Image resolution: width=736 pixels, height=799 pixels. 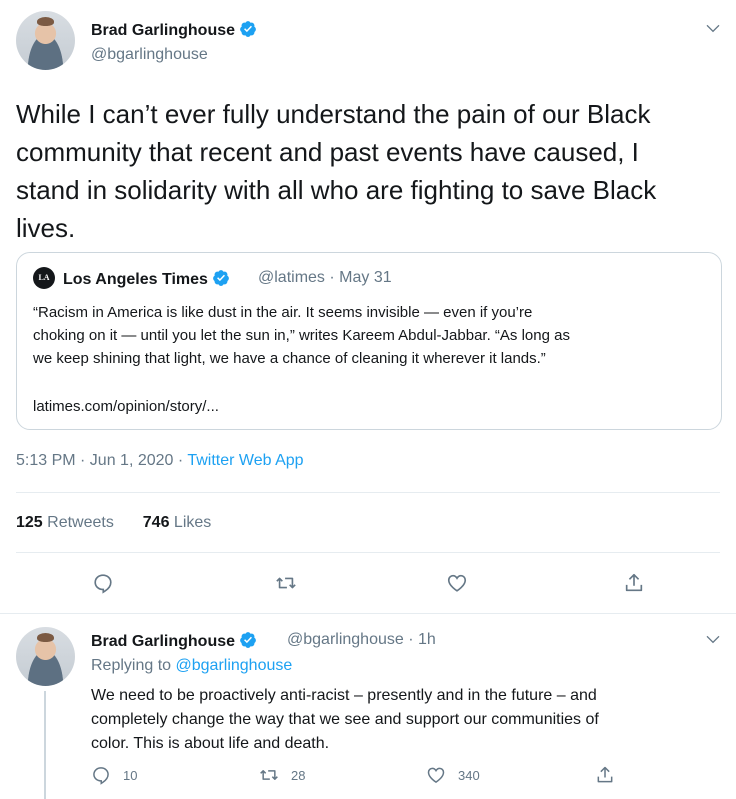 I want to click on author-name-text: Brad Garlinghouse, so click(x=163, y=30).